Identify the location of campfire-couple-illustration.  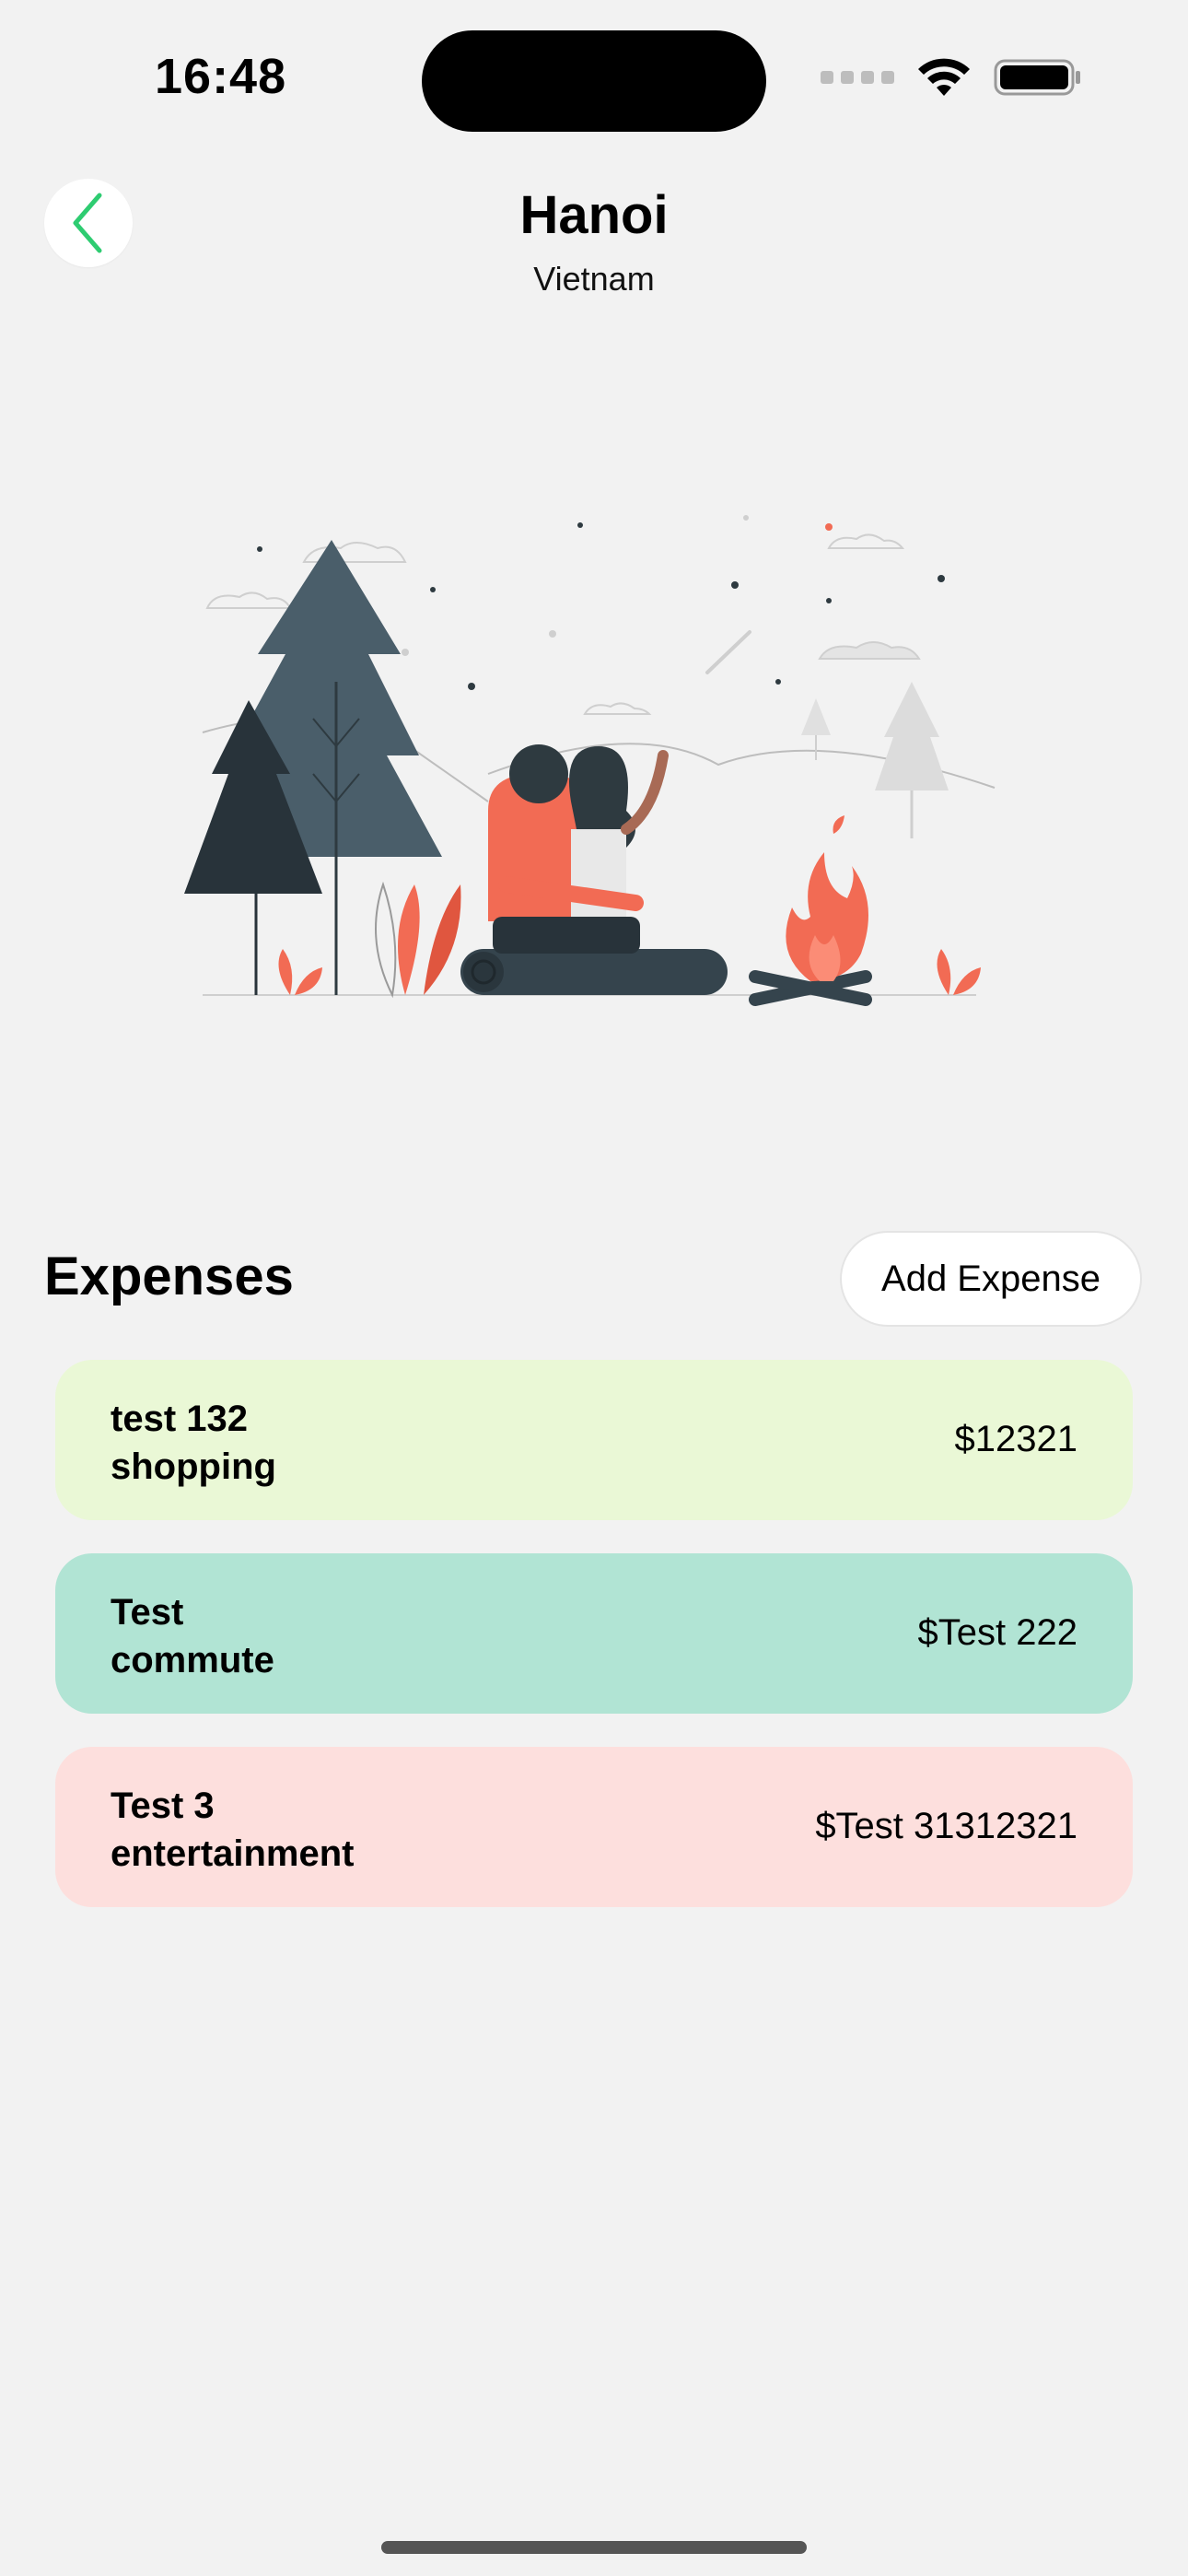
(590, 760).